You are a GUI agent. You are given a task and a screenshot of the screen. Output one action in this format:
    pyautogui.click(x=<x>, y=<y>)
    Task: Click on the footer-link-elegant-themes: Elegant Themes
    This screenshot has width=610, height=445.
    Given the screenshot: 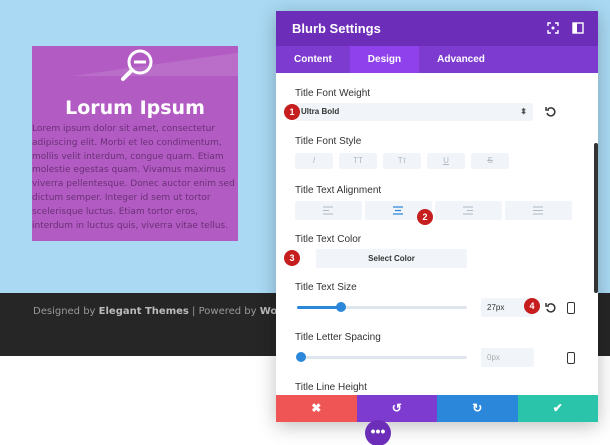 What is the action you would take?
    pyautogui.click(x=144, y=311)
    